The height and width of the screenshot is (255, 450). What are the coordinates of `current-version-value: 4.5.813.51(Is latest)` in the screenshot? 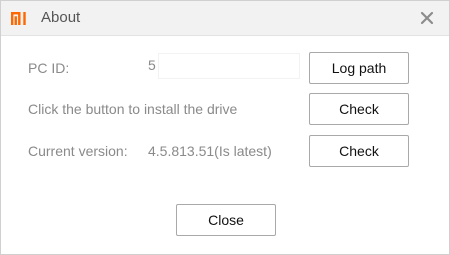 It's located at (210, 151).